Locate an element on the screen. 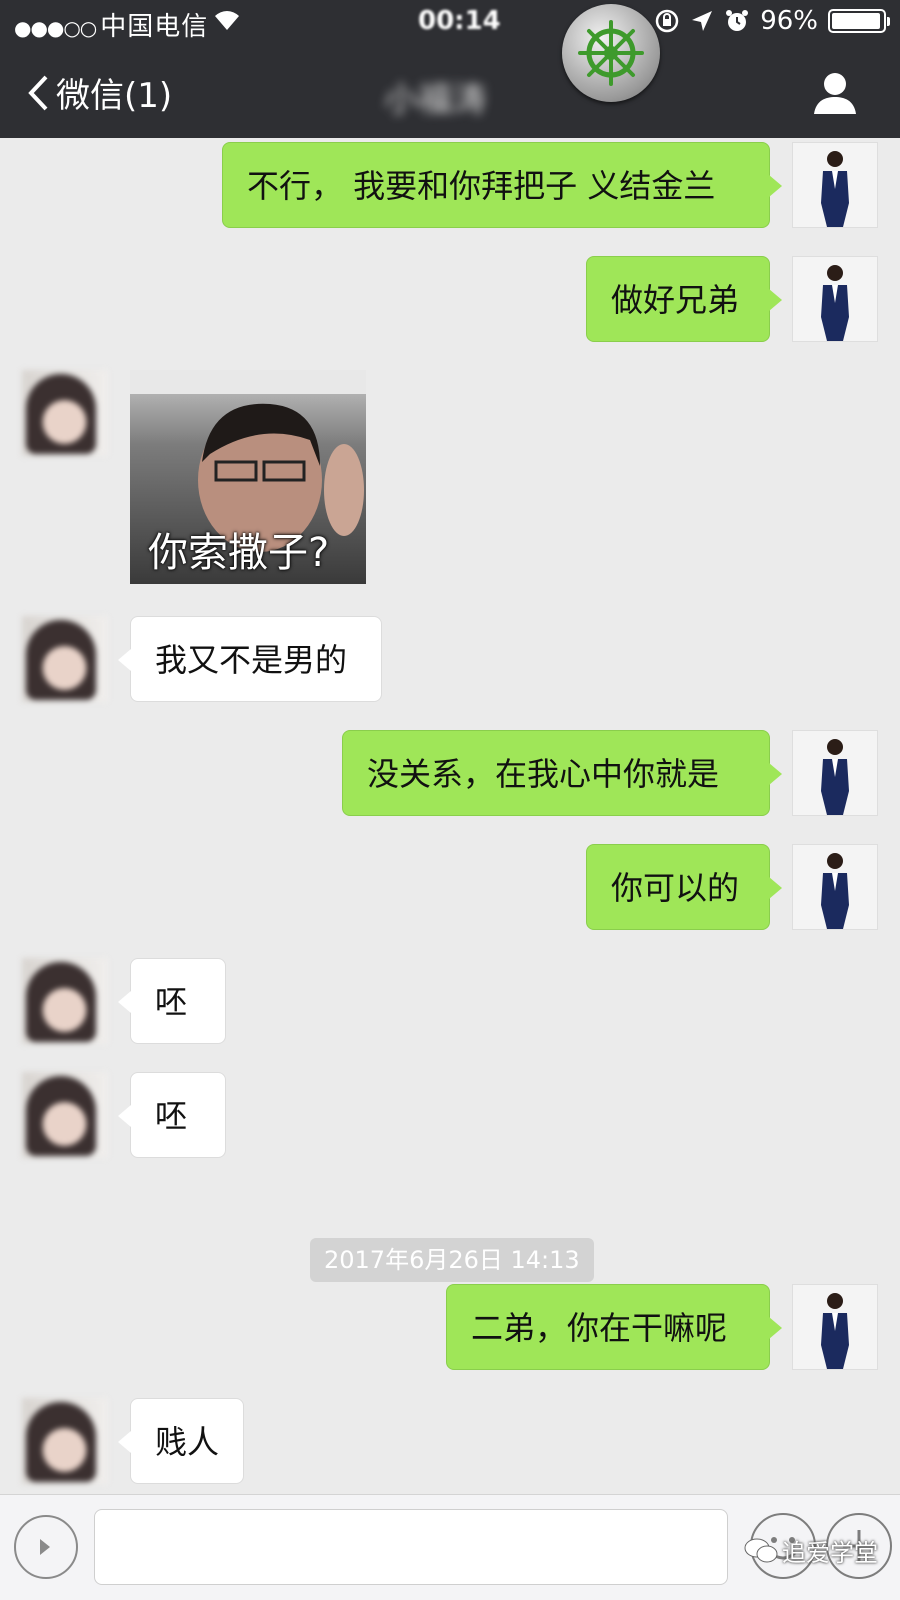 Image resolution: width=900 pixels, height=1600 pixels. chevron-left-icon is located at coordinates (38, 92).